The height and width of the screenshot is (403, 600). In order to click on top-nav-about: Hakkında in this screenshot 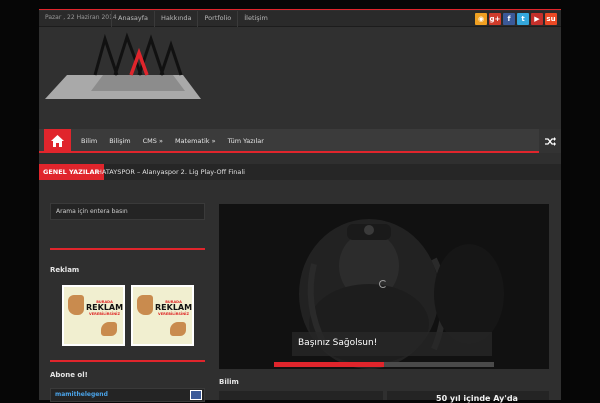, I will do `click(175, 19)`.